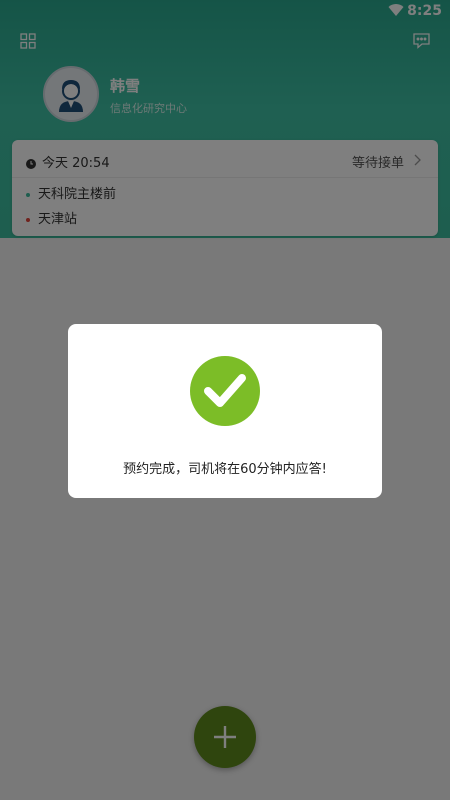 The height and width of the screenshot is (800, 450). What do you see at coordinates (225, 391) in the screenshot?
I see `checkmark-icon` at bounding box center [225, 391].